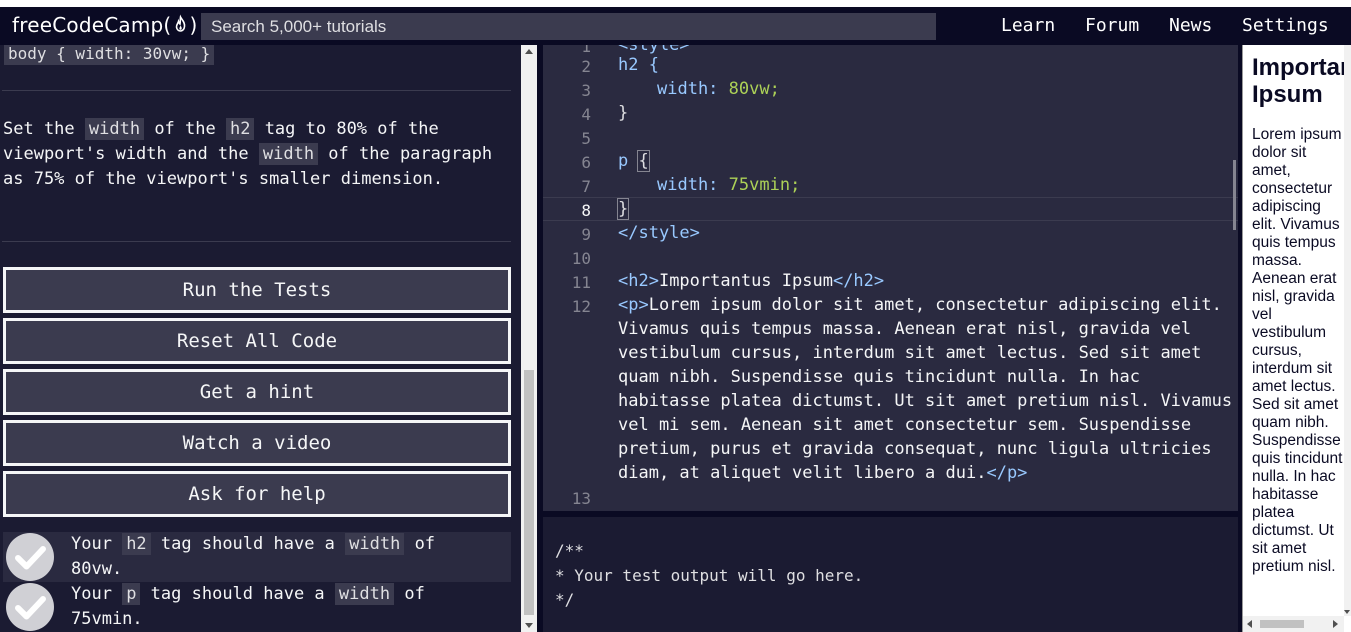 The width and height of the screenshot is (1351, 632). What do you see at coordinates (568, 26) in the screenshot?
I see `search-input` at bounding box center [568, 26].